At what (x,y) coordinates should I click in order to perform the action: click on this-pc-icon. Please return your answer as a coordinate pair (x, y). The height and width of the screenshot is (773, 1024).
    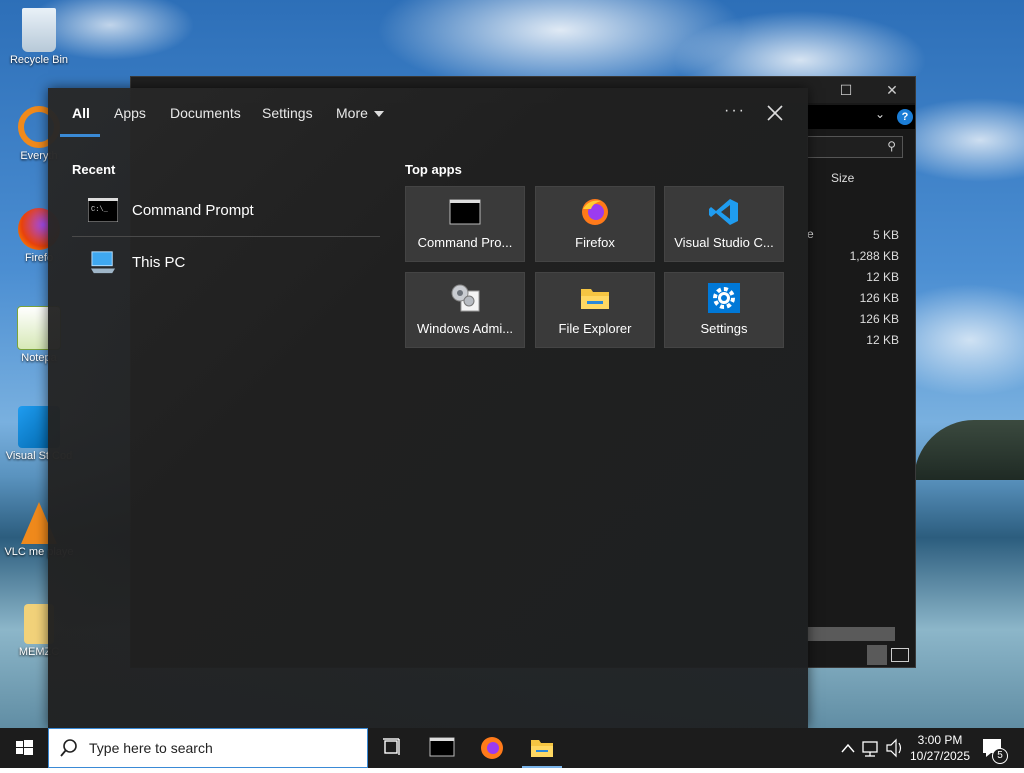
    Looking at the image, I should click on (103, 262).